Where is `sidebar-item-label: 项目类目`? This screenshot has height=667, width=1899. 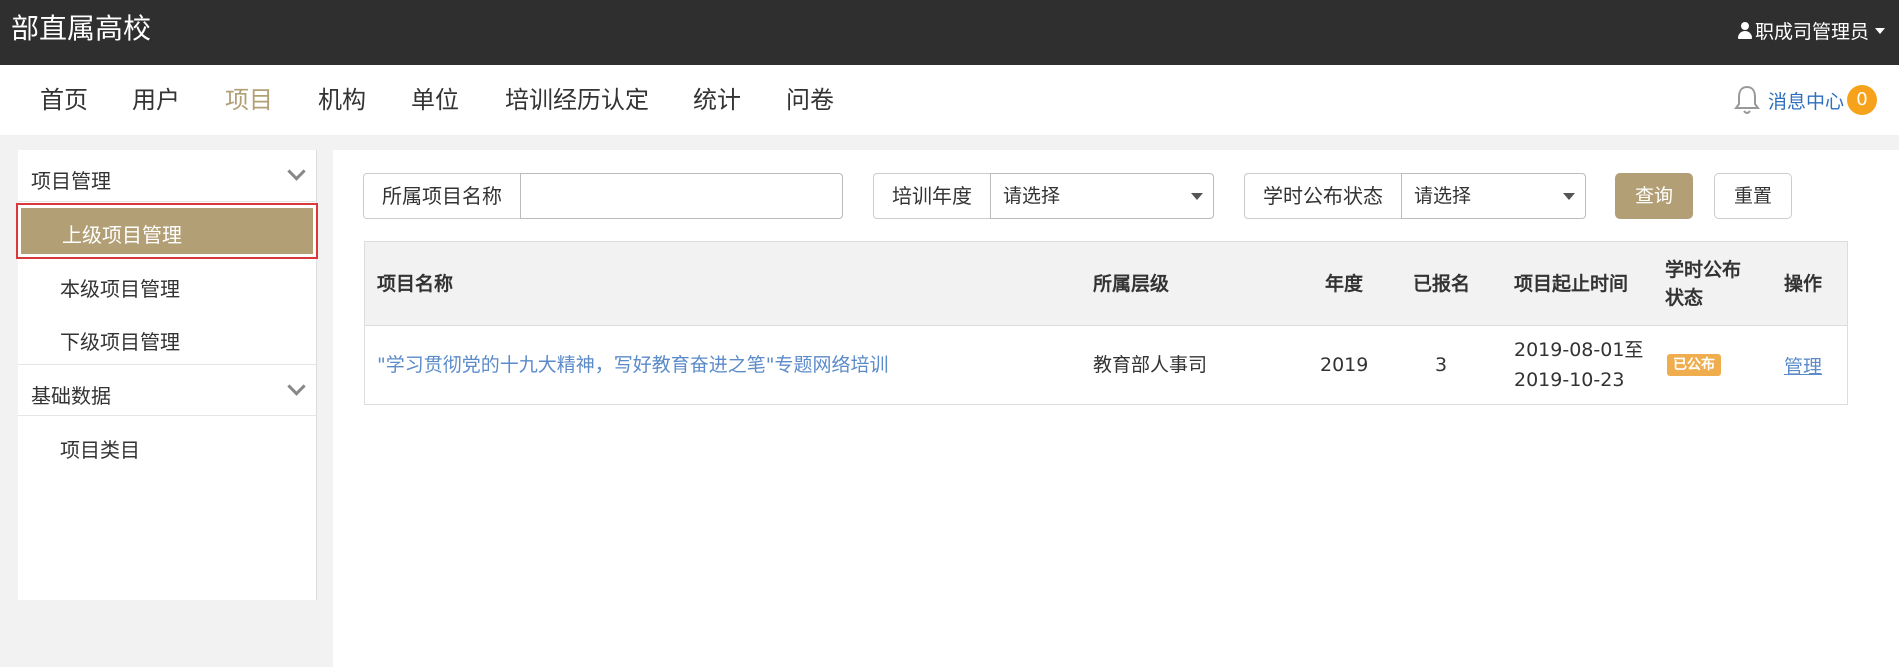 sidebar-item-label: 项目类目 is located at coordinates (100, 450).